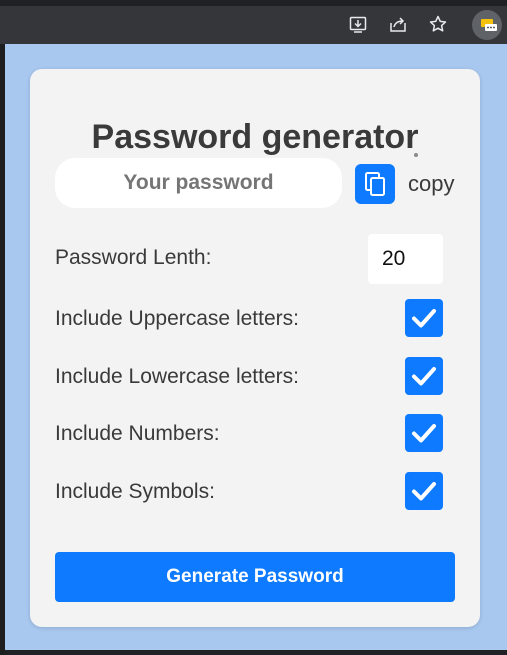 The image size is (507, 655). I want to click on lowercase-checkbox, so click(424, 376).